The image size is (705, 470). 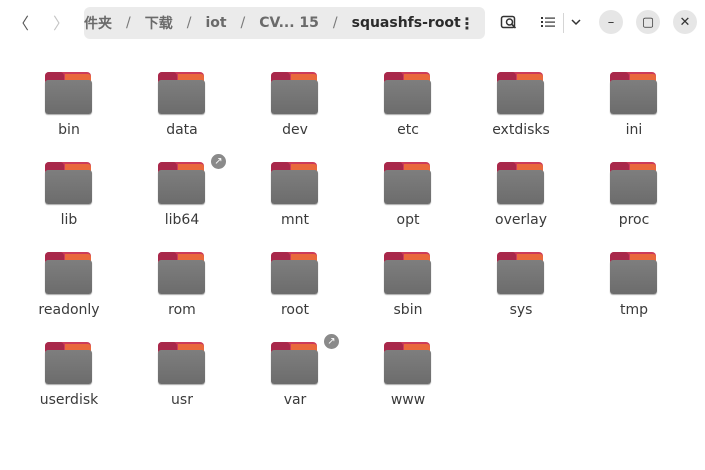 I want to click on chevron-down-icon, so click(x=576, y=22).